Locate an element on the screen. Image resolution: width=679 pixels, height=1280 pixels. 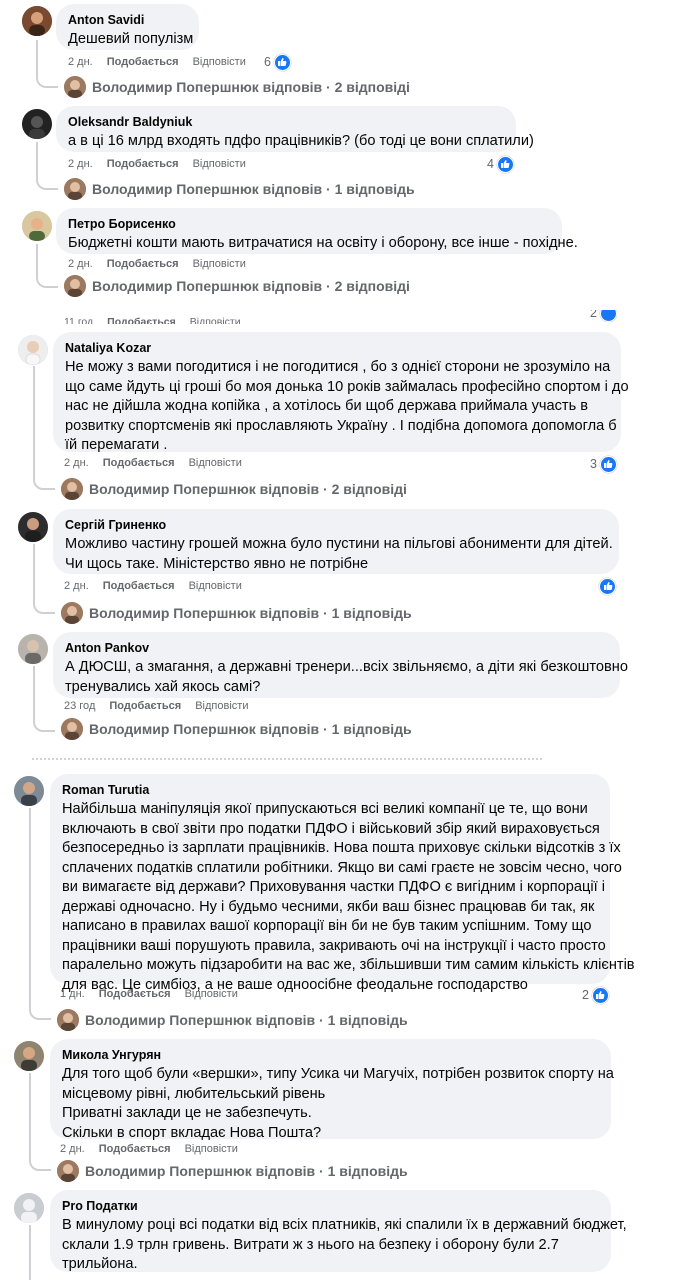
comment-actions: 1 дн. Подобається Відповісти is located at coordinates (156, 994).